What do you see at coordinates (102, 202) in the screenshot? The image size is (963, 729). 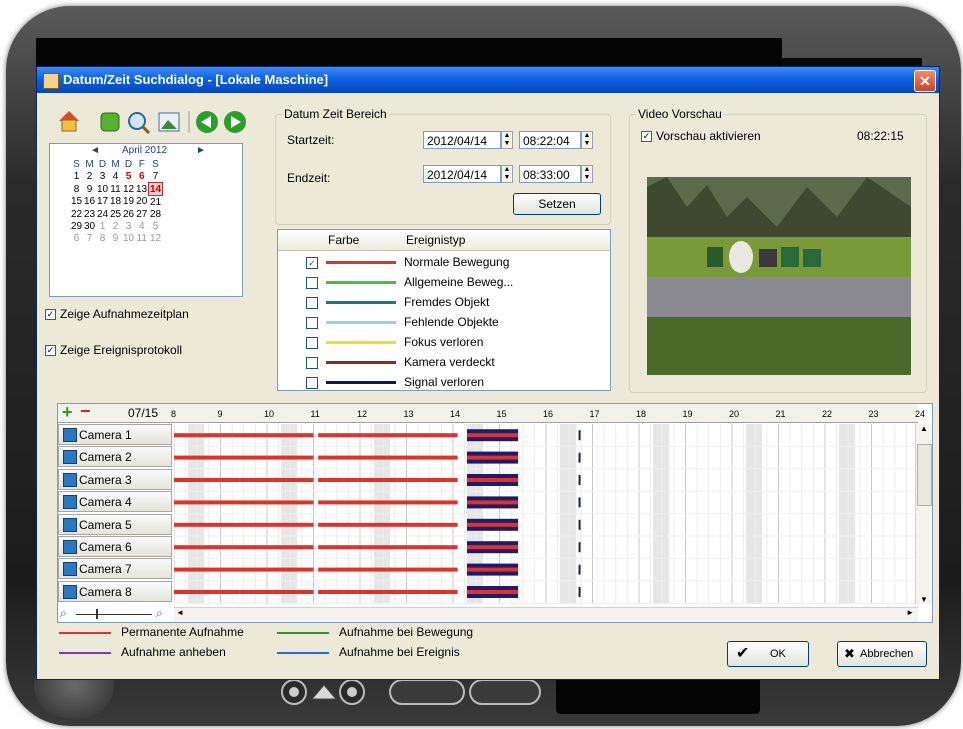 I see `calendar-day: 17` at bounding box center [102, 202].